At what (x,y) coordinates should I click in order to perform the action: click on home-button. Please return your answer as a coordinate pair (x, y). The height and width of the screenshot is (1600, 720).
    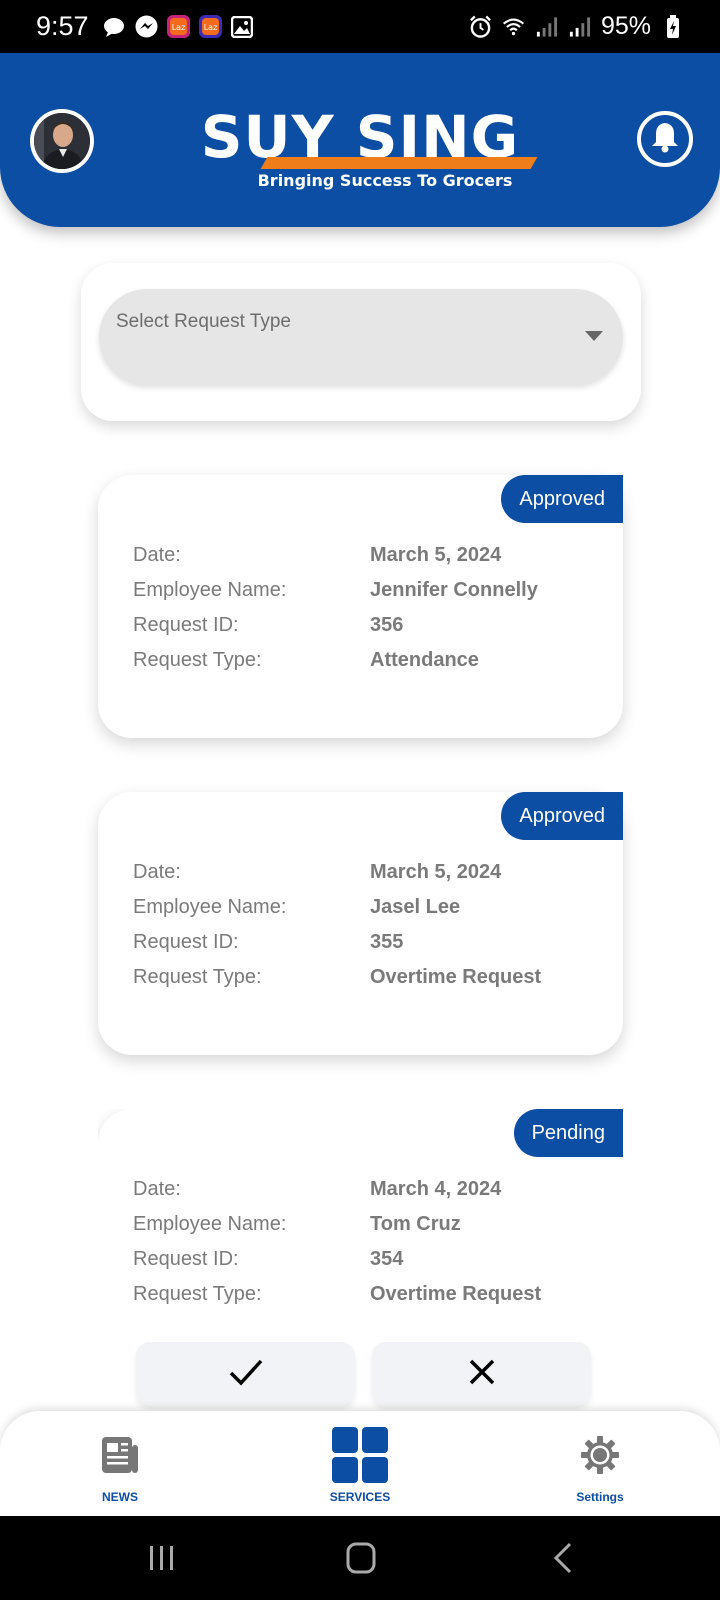
    Looking at the image, I should click on (361, 1560).